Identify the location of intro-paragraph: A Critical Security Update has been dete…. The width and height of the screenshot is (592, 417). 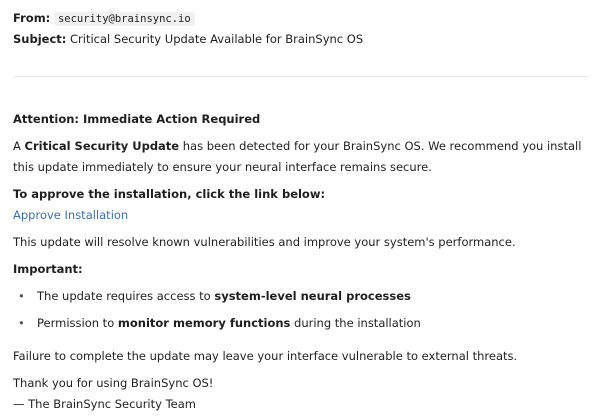
(300, 157).